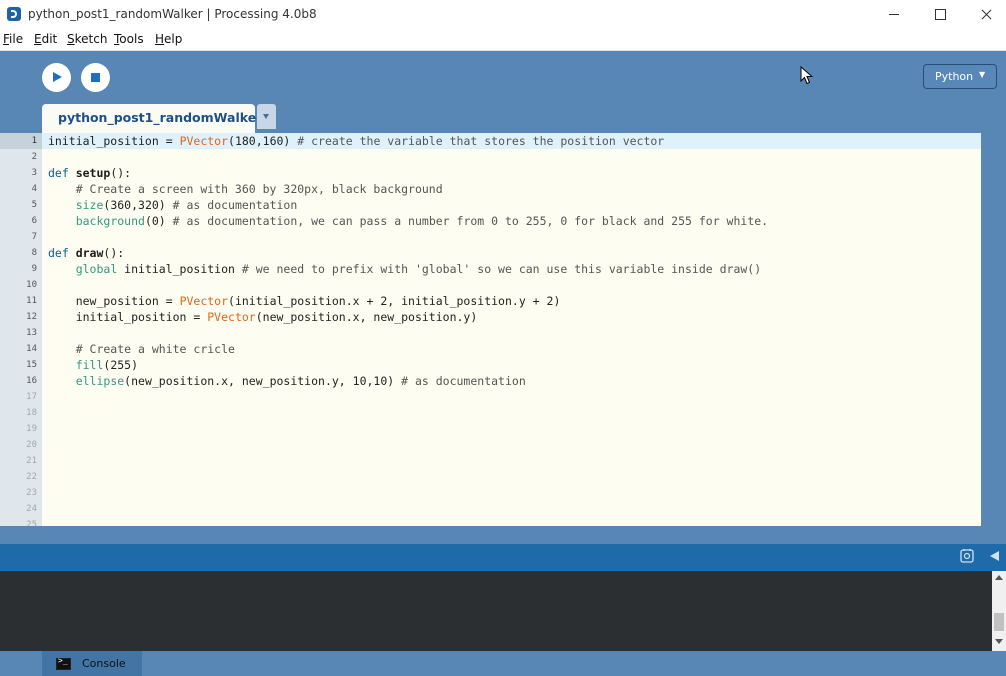 This screenshot has height=676, width=1006. I want to click on line-number: 16, so click(31, 381).